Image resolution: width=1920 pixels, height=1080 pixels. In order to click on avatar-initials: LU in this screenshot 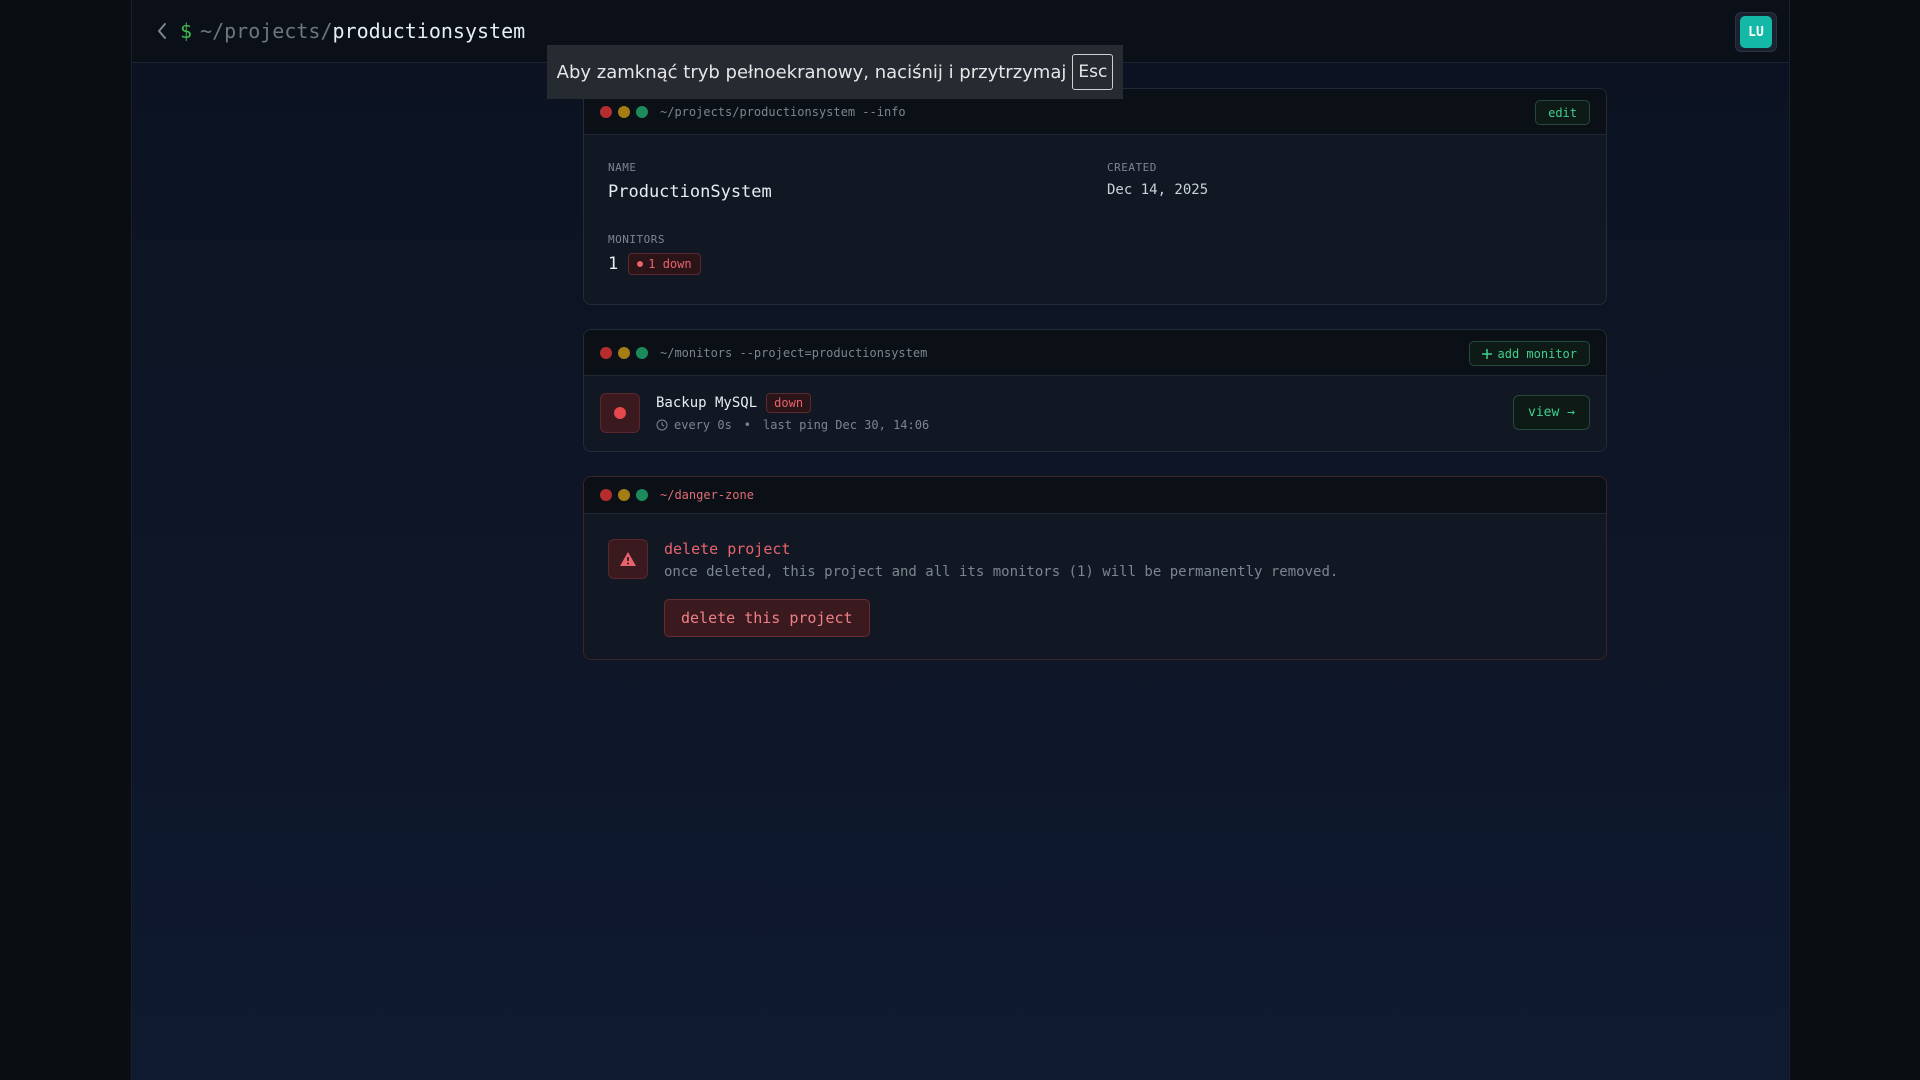, I will do `click(1756, 32)`.